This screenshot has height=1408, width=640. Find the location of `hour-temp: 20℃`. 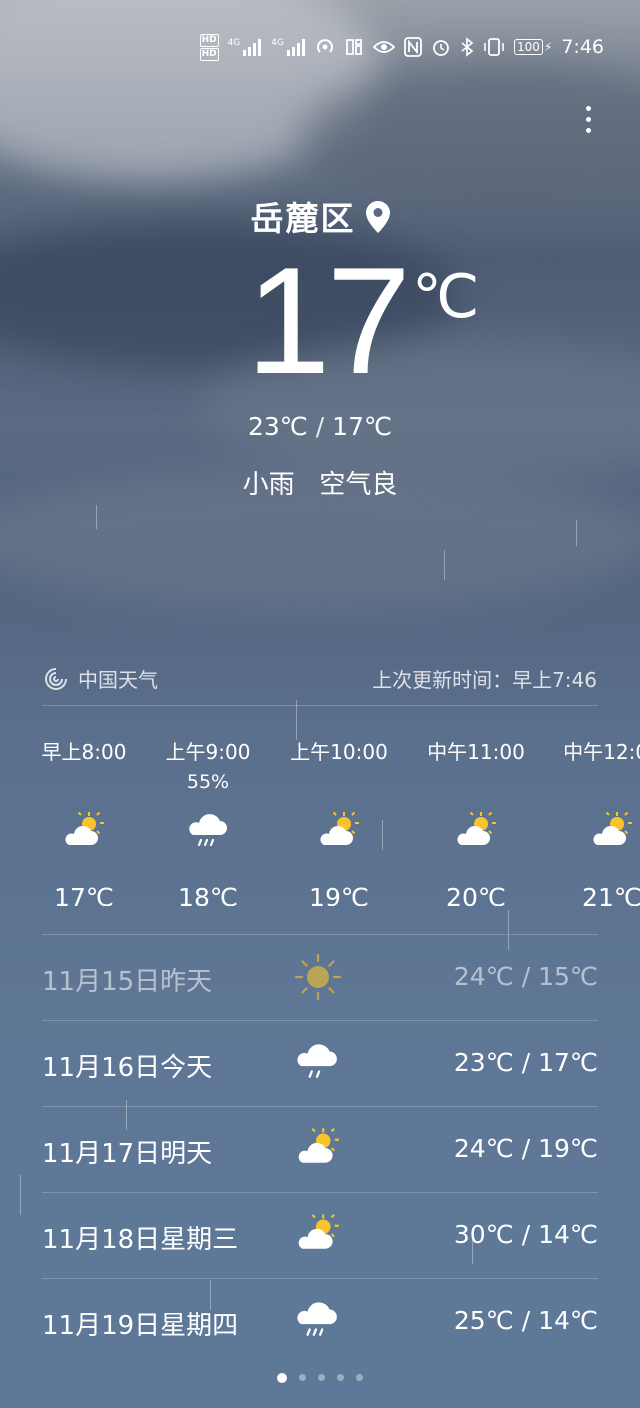

hour-temp: 20℃ is located at coordinates (476, 894).